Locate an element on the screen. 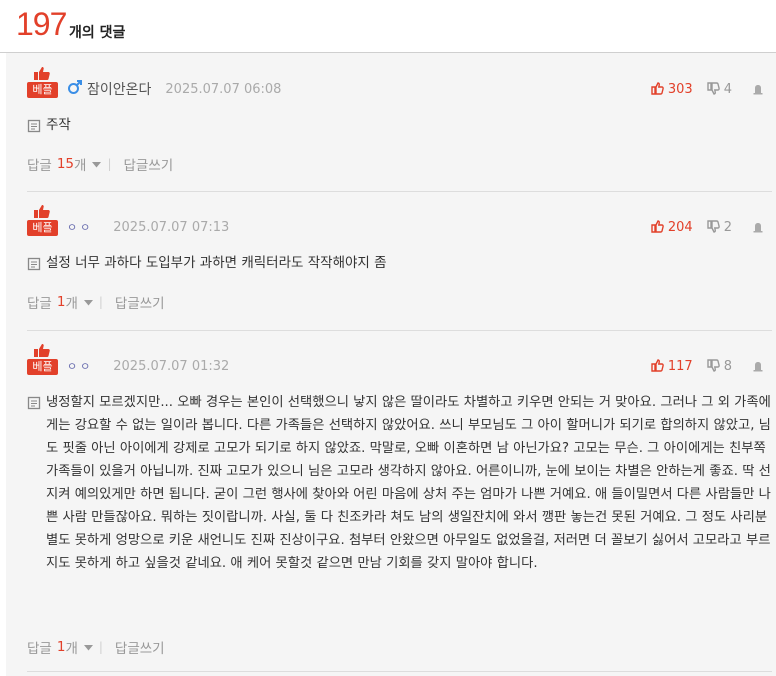 This screenshot has height=676, width=776. vote-group: 117 8 is located at coordinates (707, 366).